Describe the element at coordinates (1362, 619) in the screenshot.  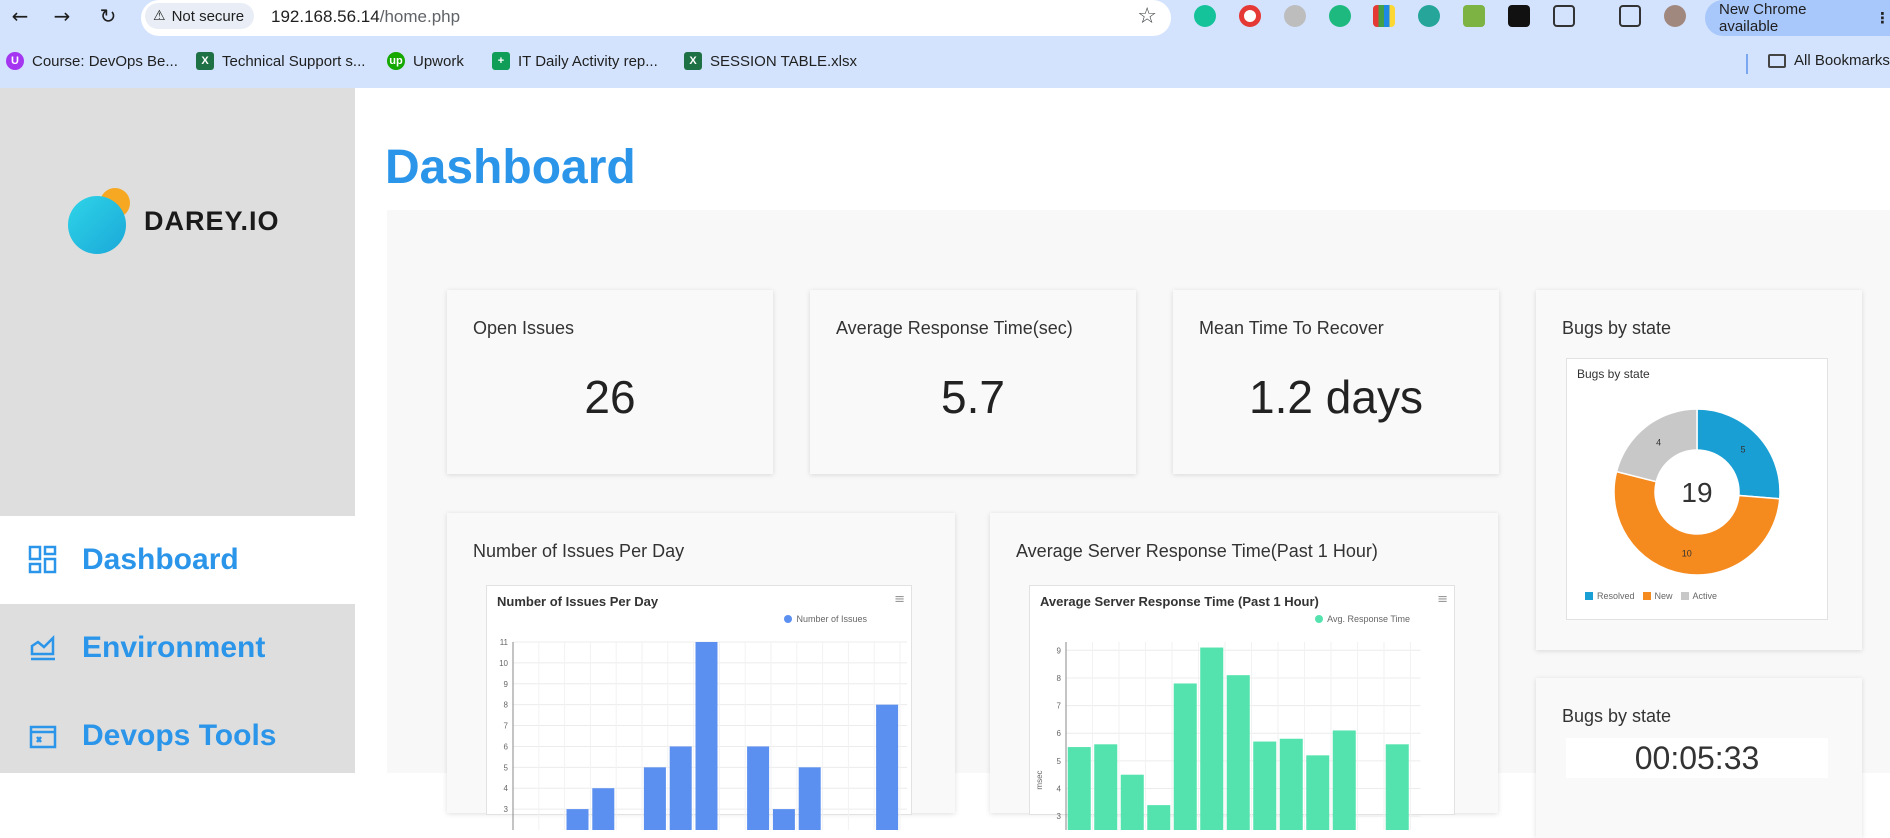
I see `chart-legend: Avg. Response Time` at that location.